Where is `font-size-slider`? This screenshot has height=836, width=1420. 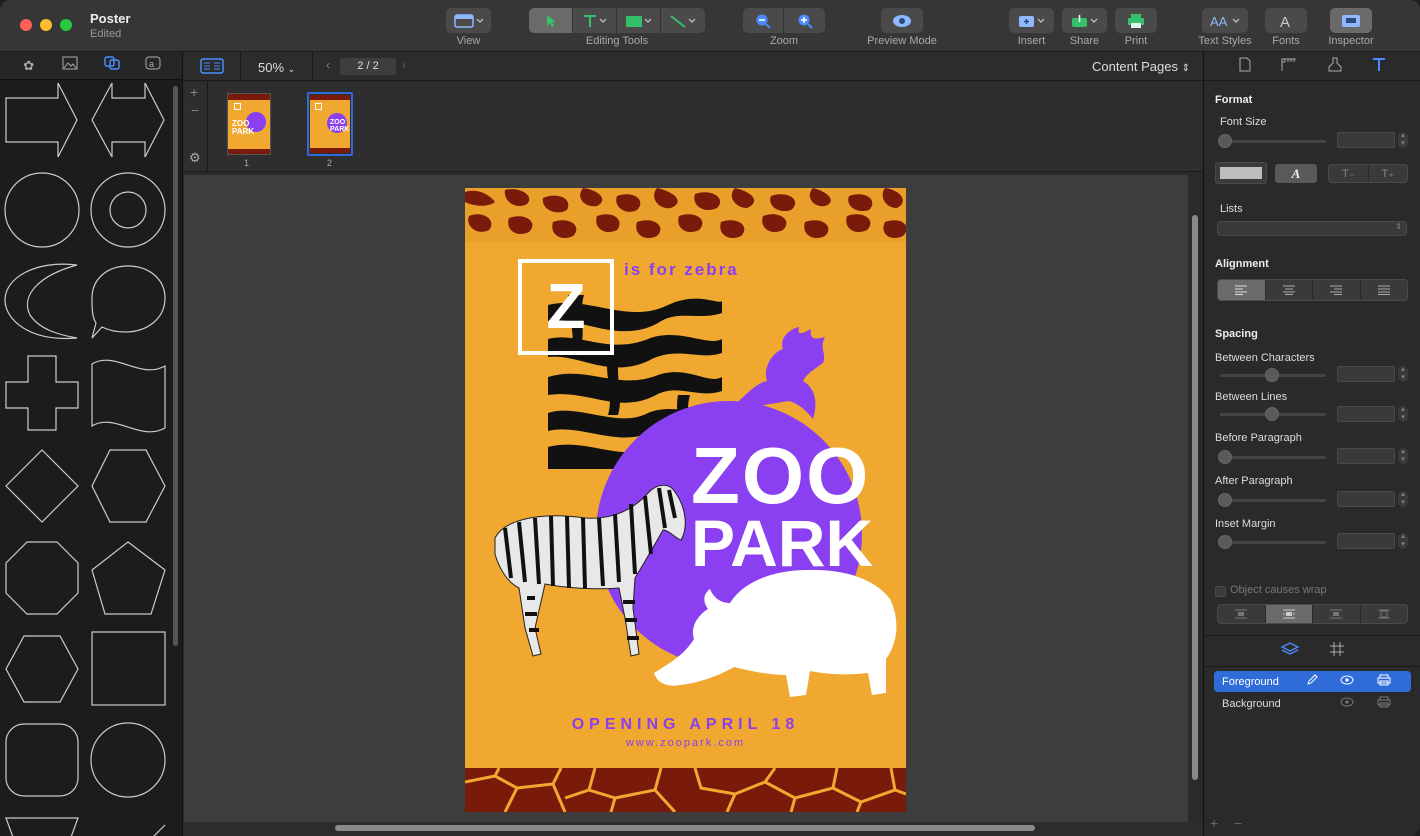
font-size-slider is located at coordinates (1273, 141).